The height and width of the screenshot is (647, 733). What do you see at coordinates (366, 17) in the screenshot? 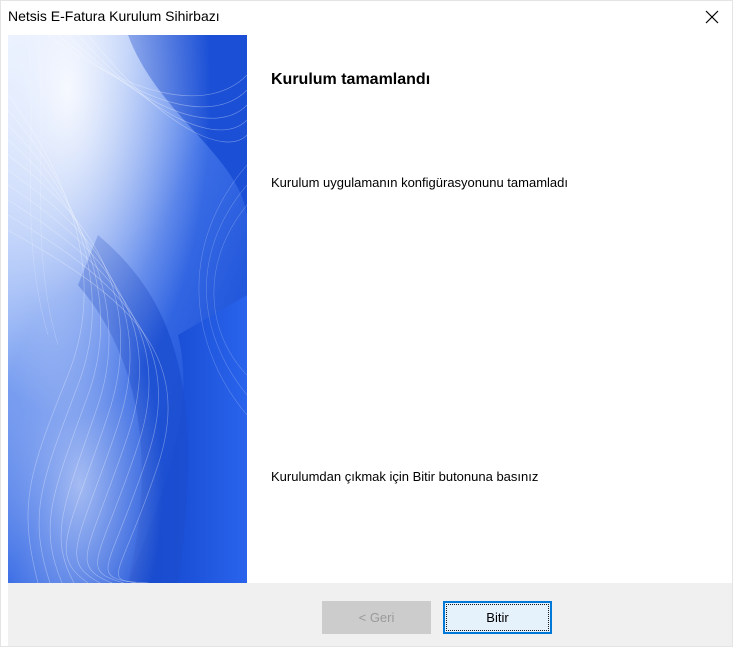
I see `title-bar: Netsis E-Fatura Kurulum Sihirbazı` at bounding box center [366, 17].